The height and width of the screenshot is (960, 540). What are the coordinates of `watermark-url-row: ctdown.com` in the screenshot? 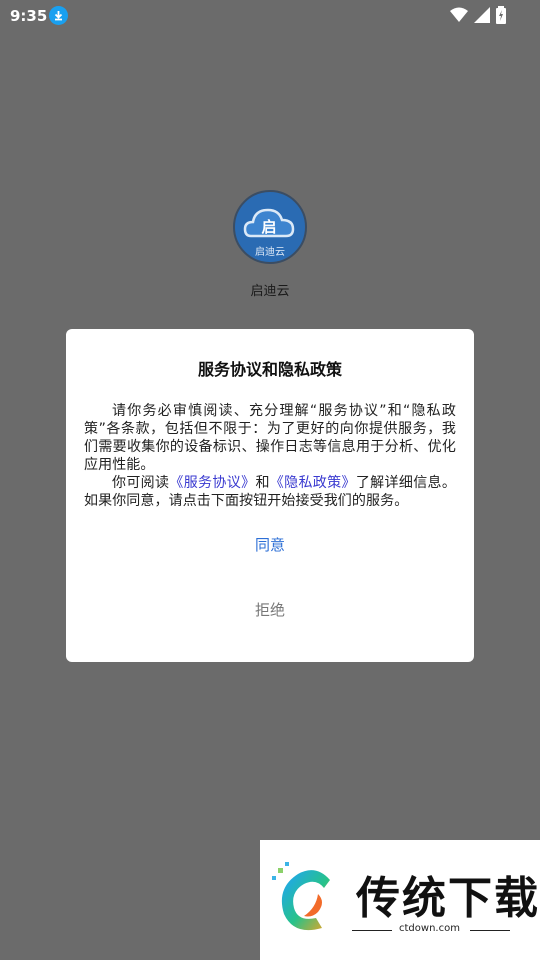 It's located at (431, 930).